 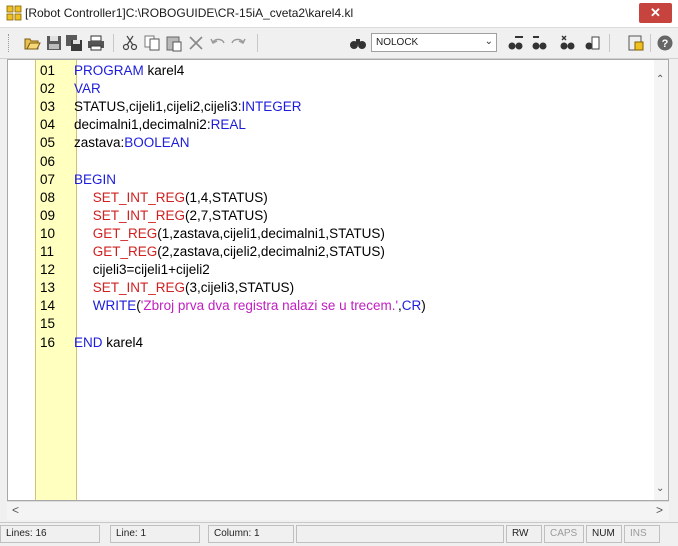 What do you see at coordinates (338, 510) in the screenshot?
I see `horizontal-scrollbar: < >` at bounding box center [338, 510].